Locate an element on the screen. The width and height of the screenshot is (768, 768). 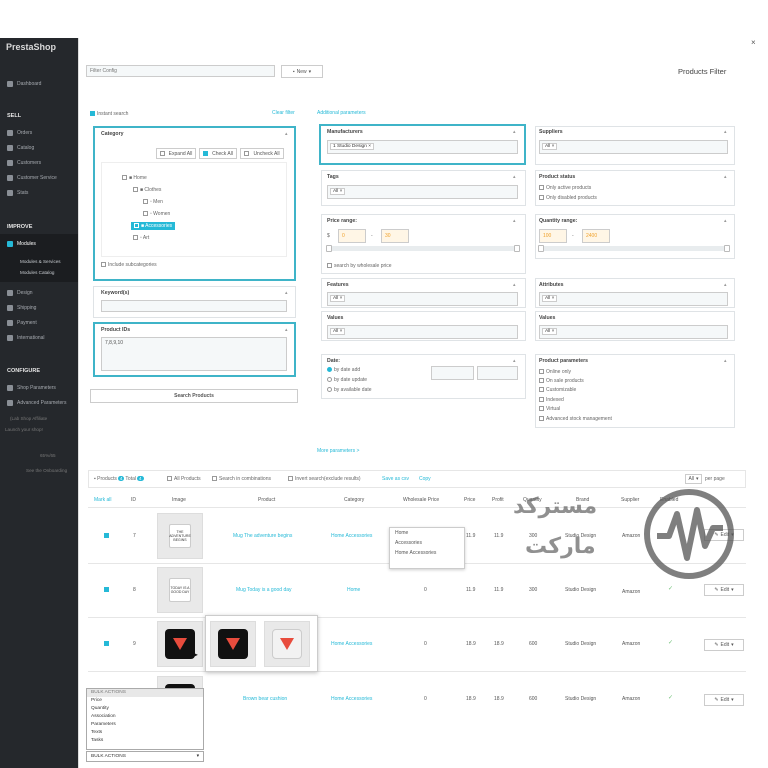
sidebar-affiliate: (Lab Shop Affiliate is located at coordinates (28, 418).